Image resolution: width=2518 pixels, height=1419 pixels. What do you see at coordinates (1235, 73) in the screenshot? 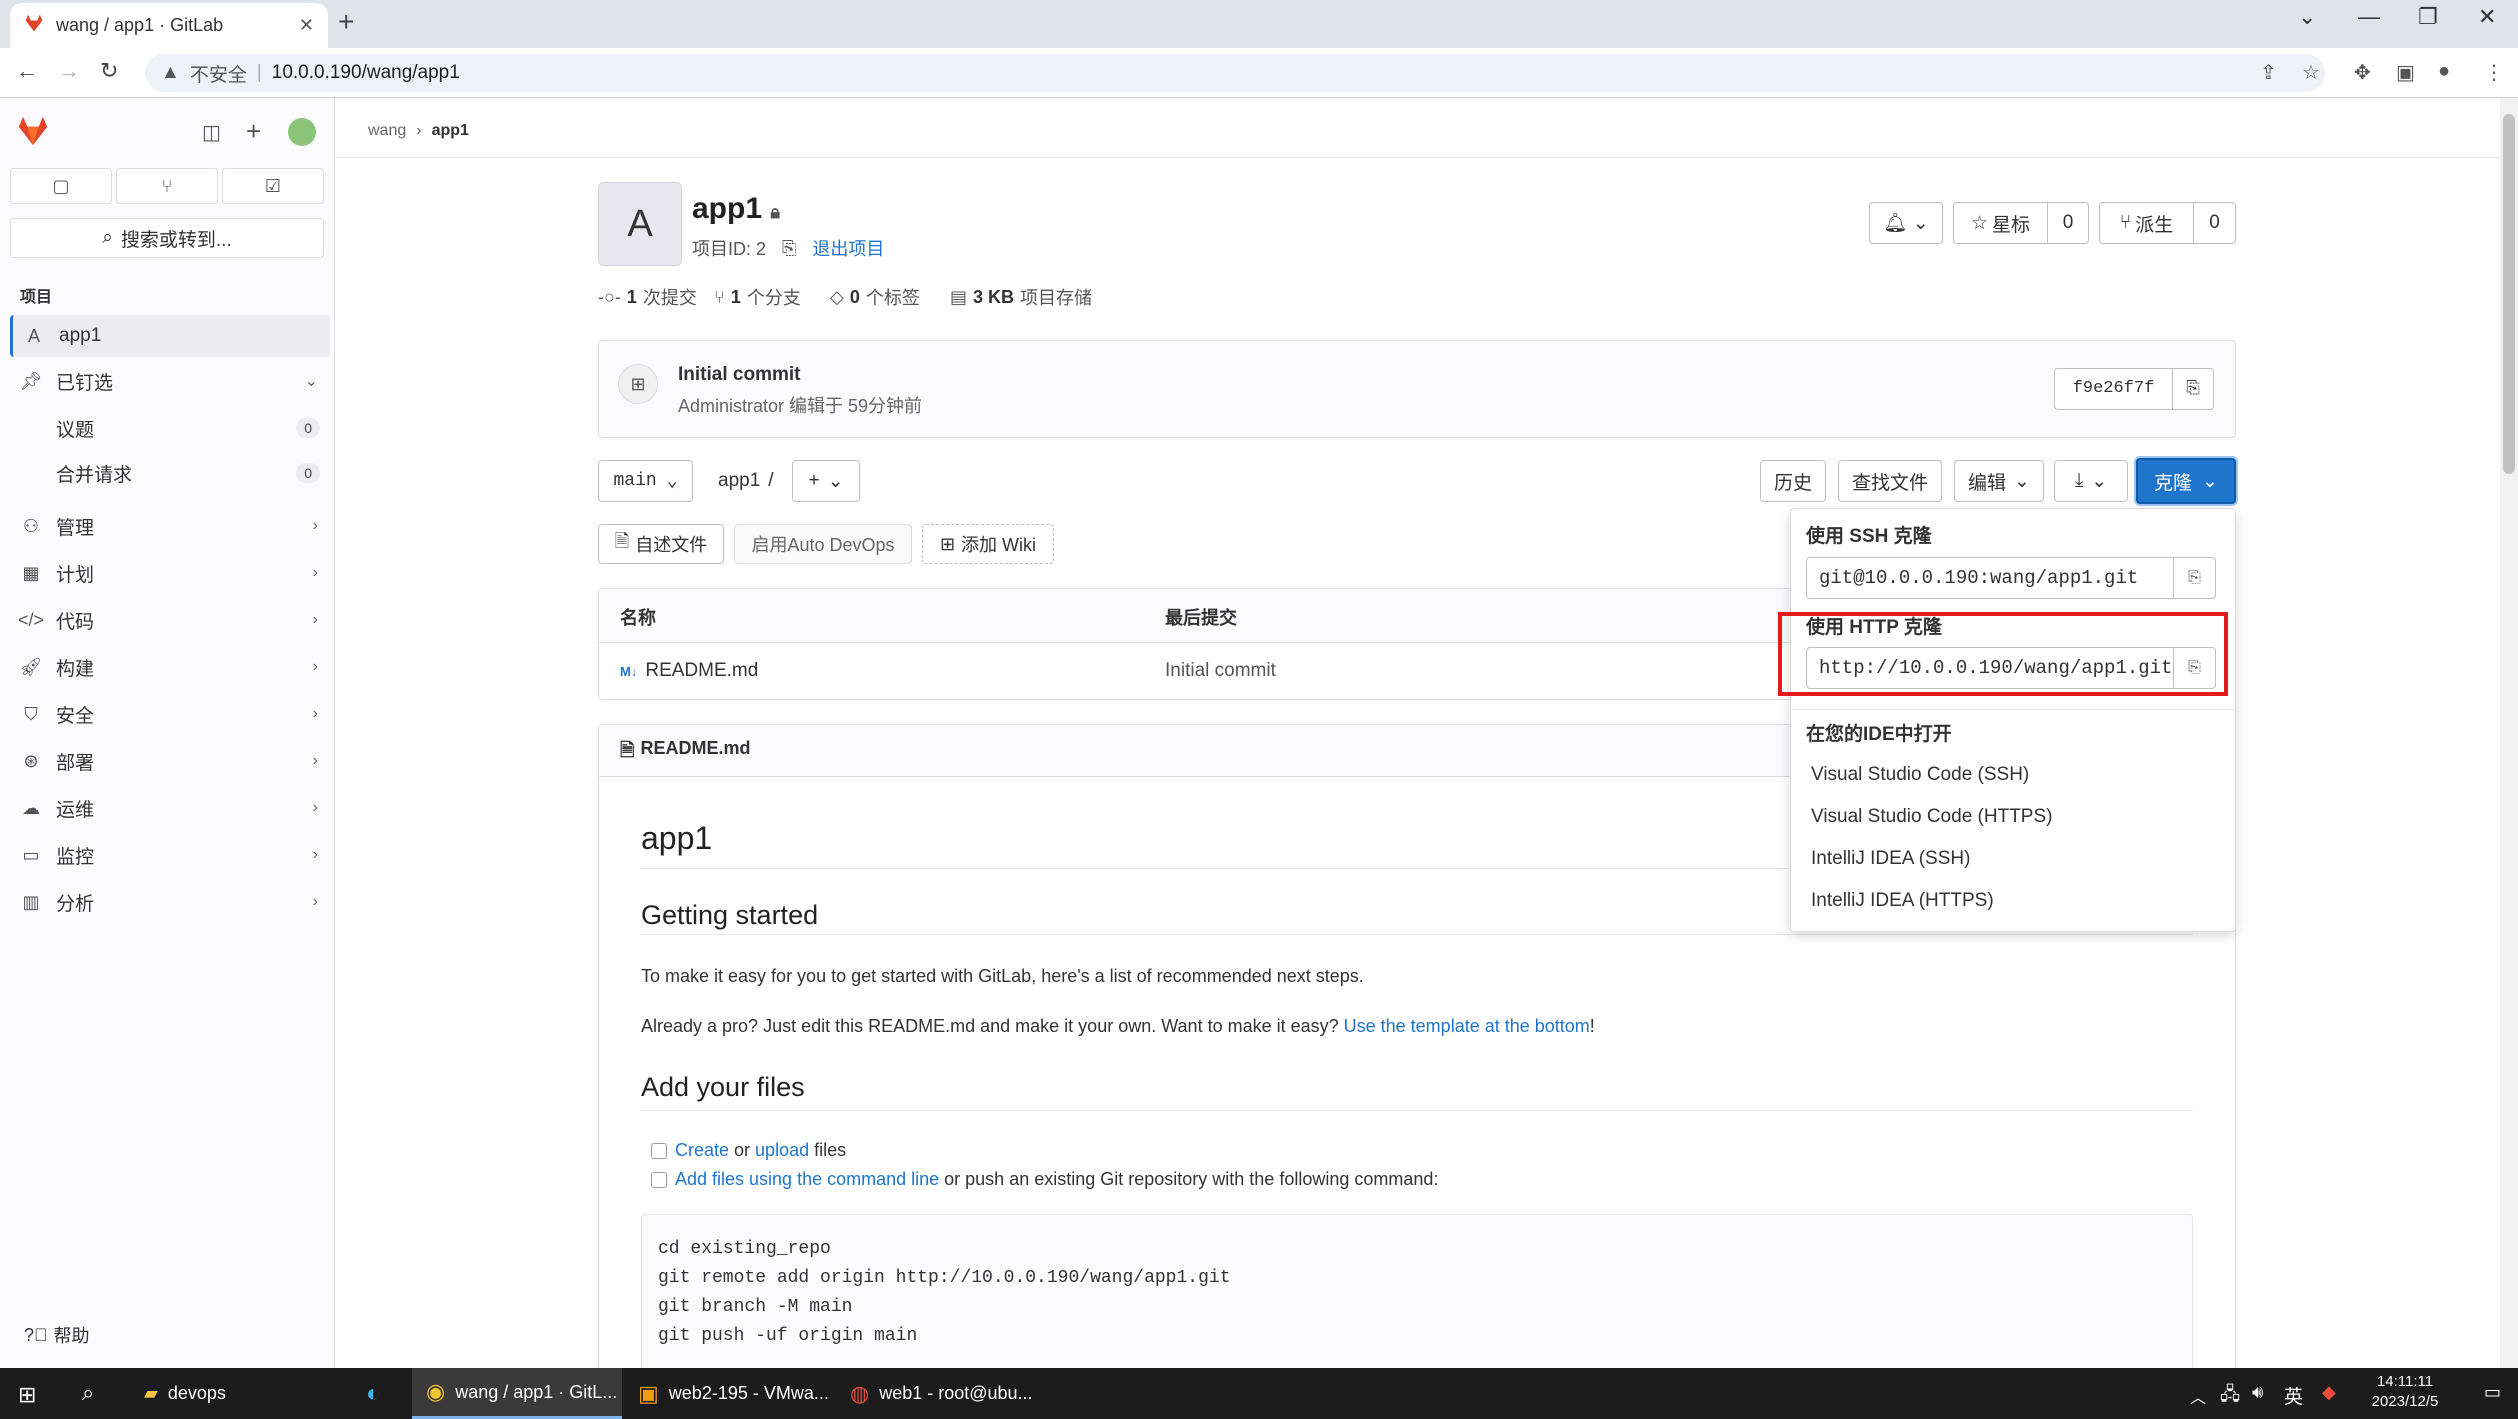
I see `address-bar: ▲ 不安全 | 10.0.0.190/wang/app1` at bounding box center [1235, 73].